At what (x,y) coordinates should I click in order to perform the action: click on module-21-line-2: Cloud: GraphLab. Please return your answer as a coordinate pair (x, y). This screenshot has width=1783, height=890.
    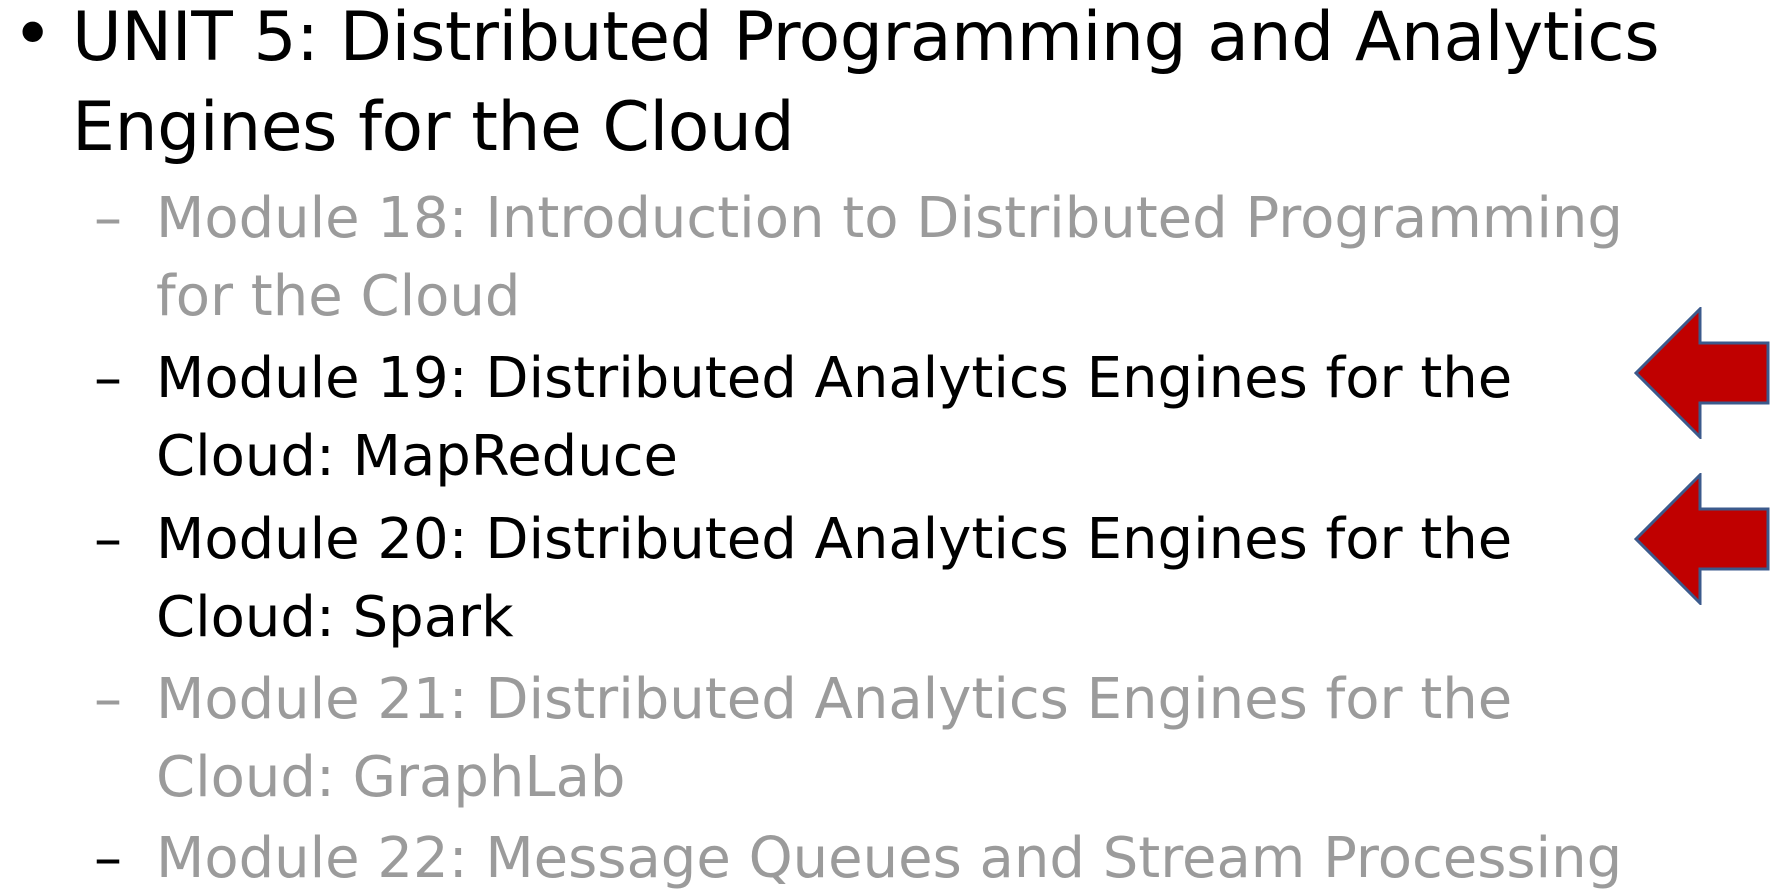
    Looking at the image, I should click on (391, 777).